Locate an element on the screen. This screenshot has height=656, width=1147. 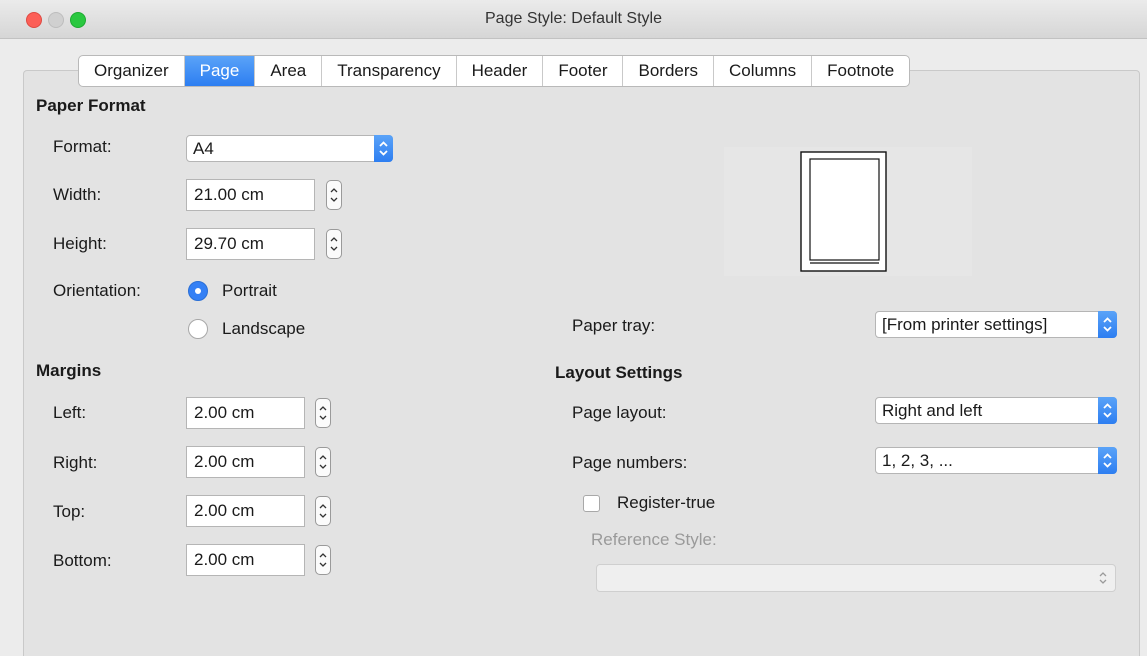
left-margin-input: 2.00 cm is located at coordinates (245, 413).